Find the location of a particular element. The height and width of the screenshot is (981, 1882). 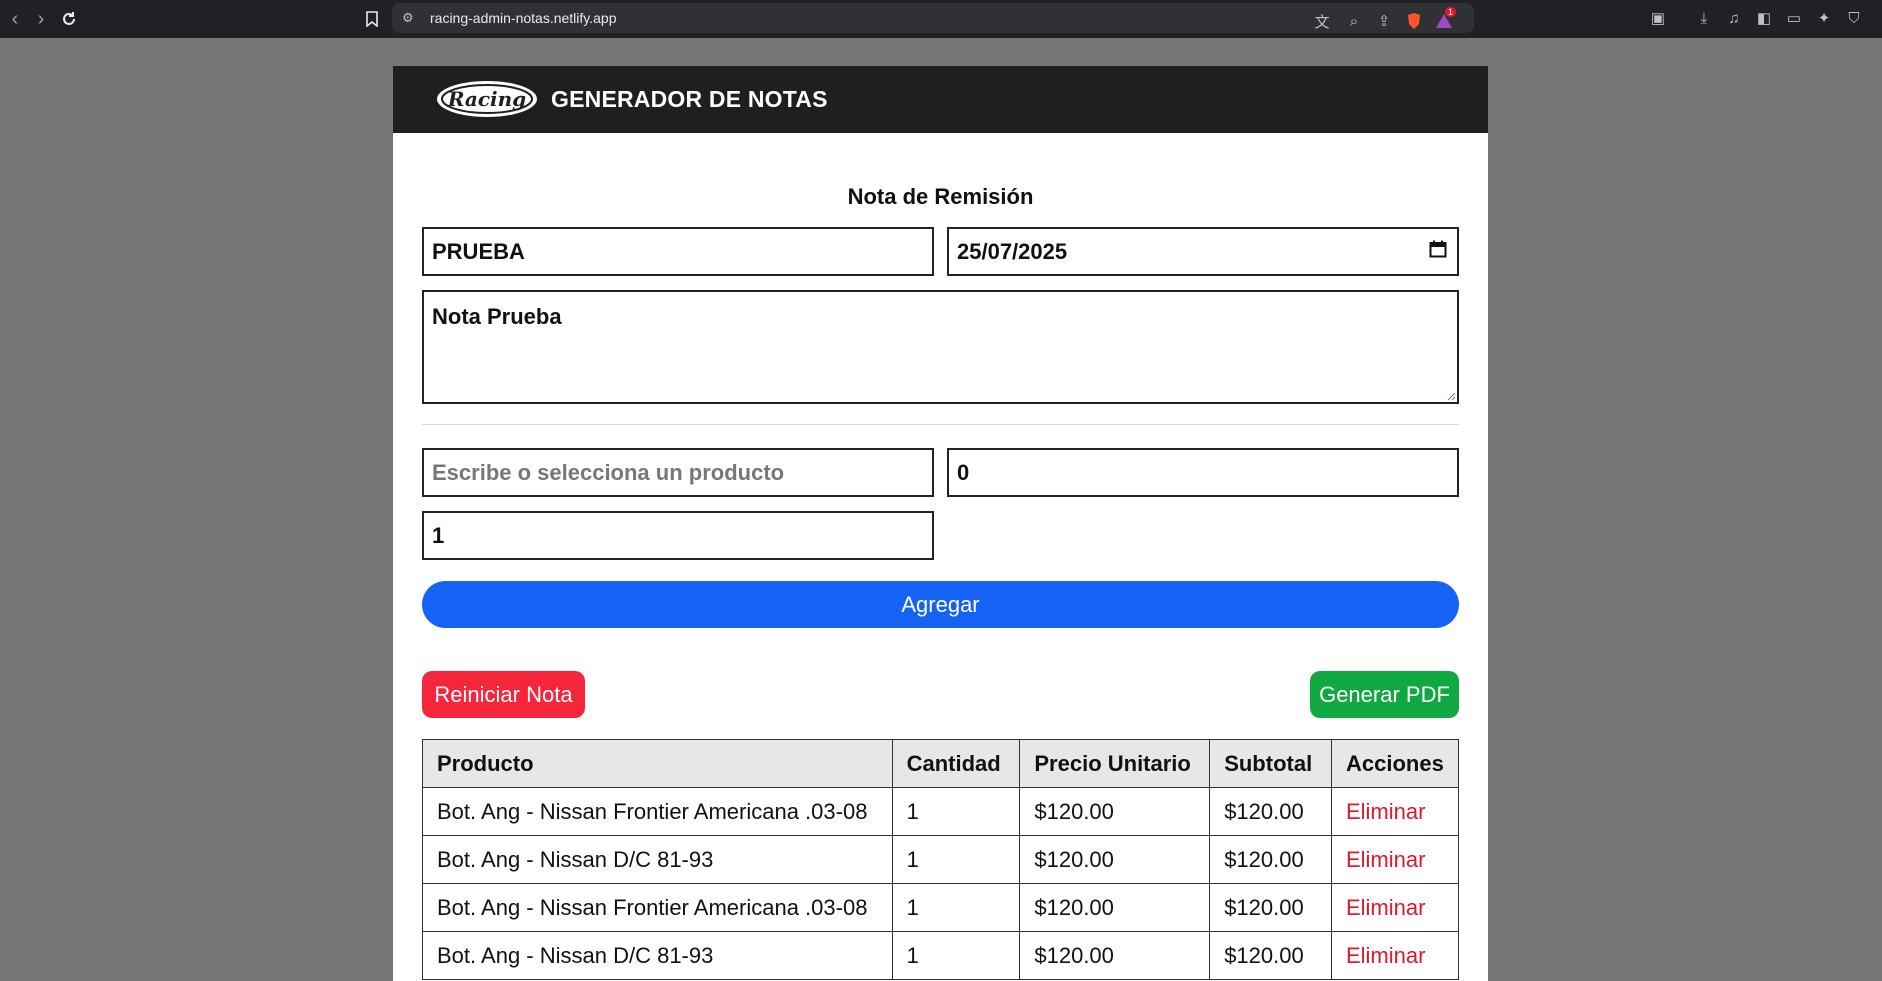

app-header: Racing GENERADOR DE NOTAS is located at coordinates (940, 99).